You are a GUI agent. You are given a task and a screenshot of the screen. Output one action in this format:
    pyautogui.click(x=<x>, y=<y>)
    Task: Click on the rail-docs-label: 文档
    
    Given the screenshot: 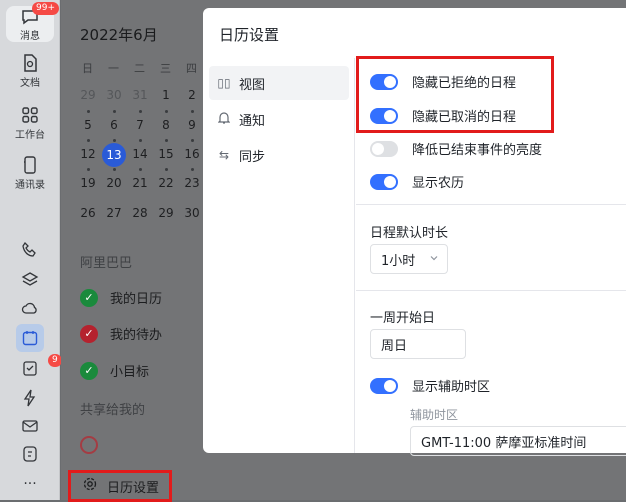 What is the action you would take?
    pyautogui.click(x=30, y=83)
    